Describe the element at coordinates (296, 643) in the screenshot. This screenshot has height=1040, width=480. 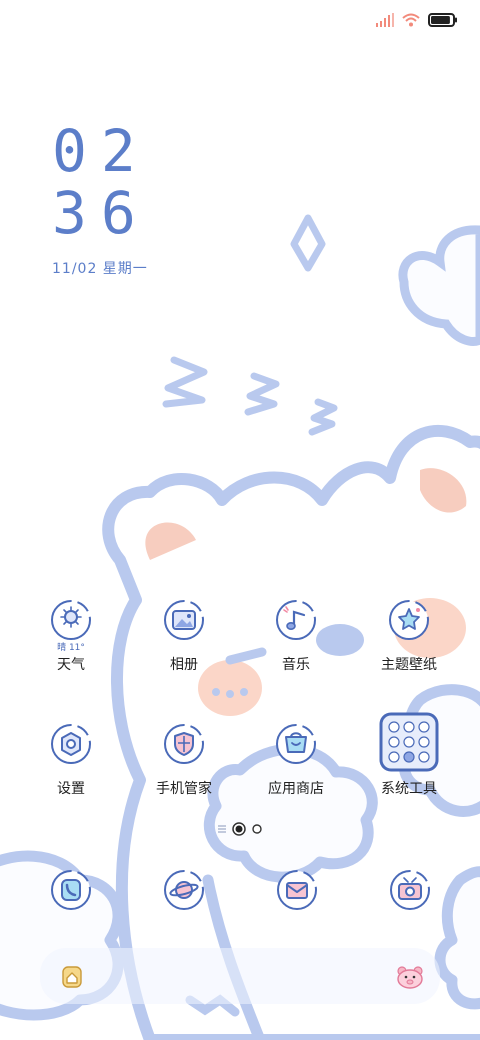
I see `app-music: 音乐` at that location.